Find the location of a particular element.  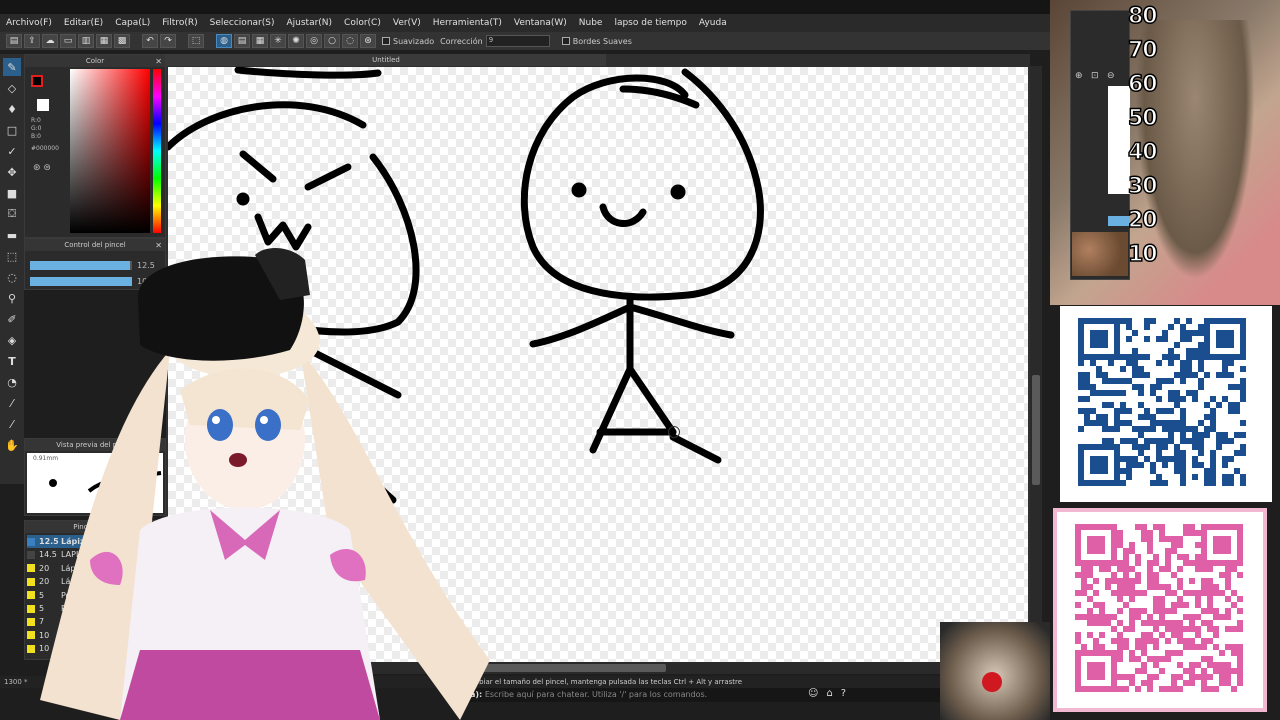

lasso-icon: ⬚ is located at coordinates (12, 256).